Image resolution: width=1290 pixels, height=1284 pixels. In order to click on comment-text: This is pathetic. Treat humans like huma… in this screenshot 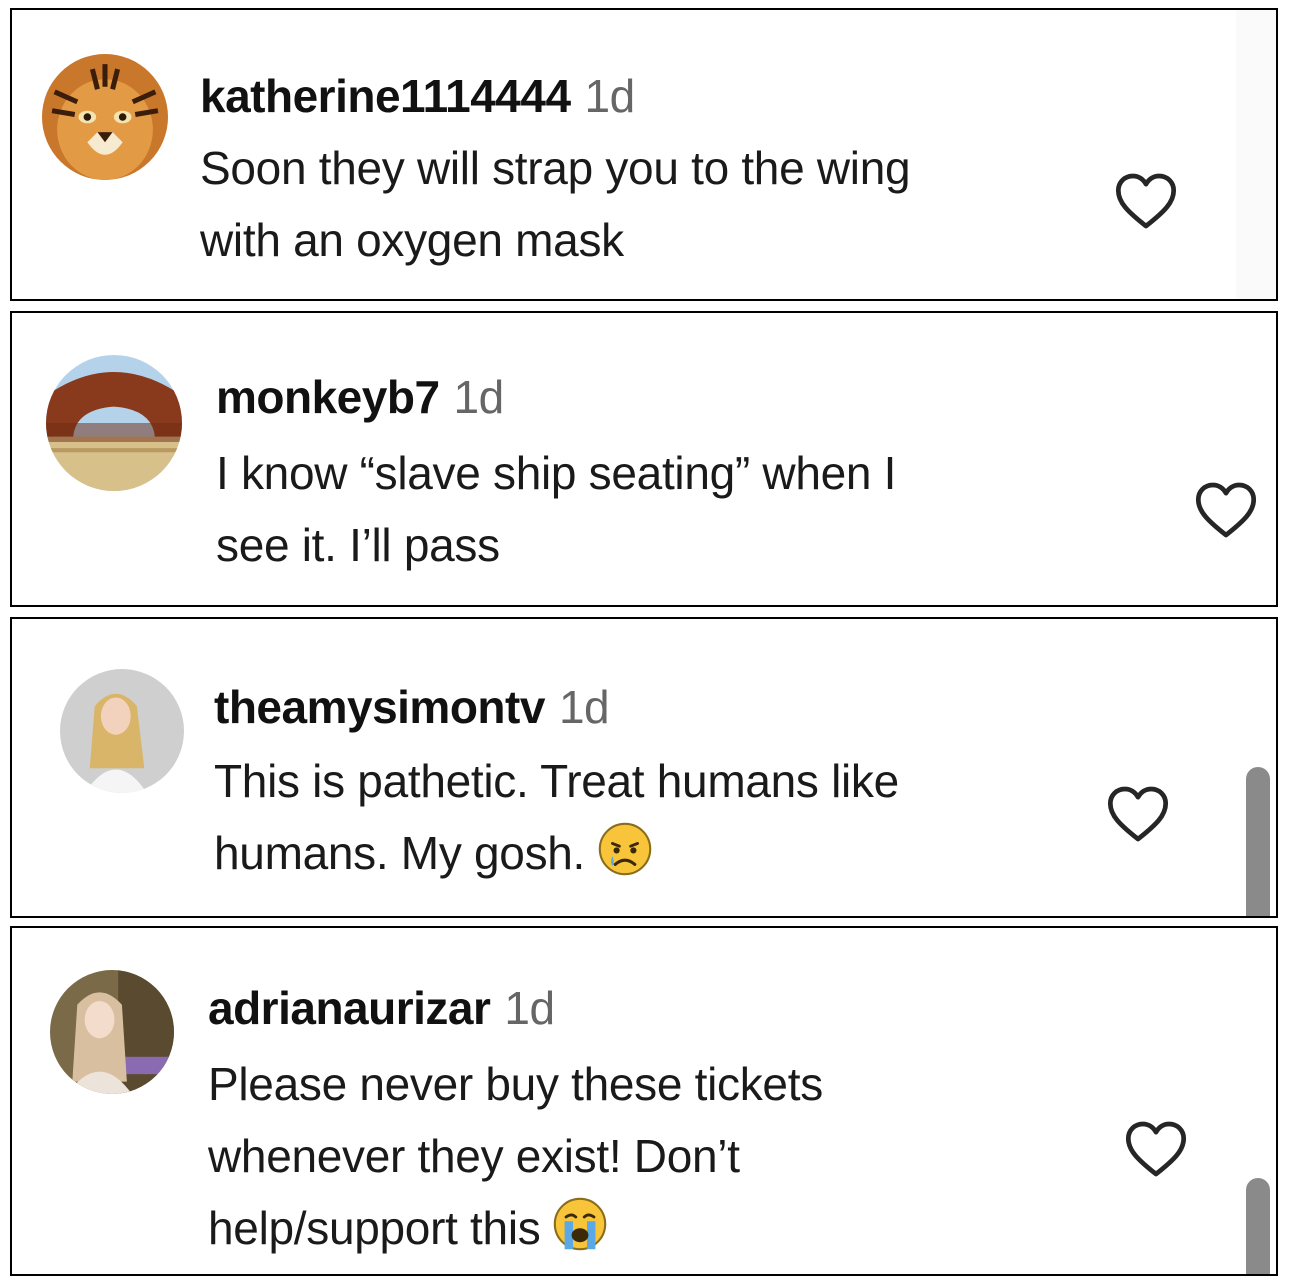, I will do `click(556, 817)`.